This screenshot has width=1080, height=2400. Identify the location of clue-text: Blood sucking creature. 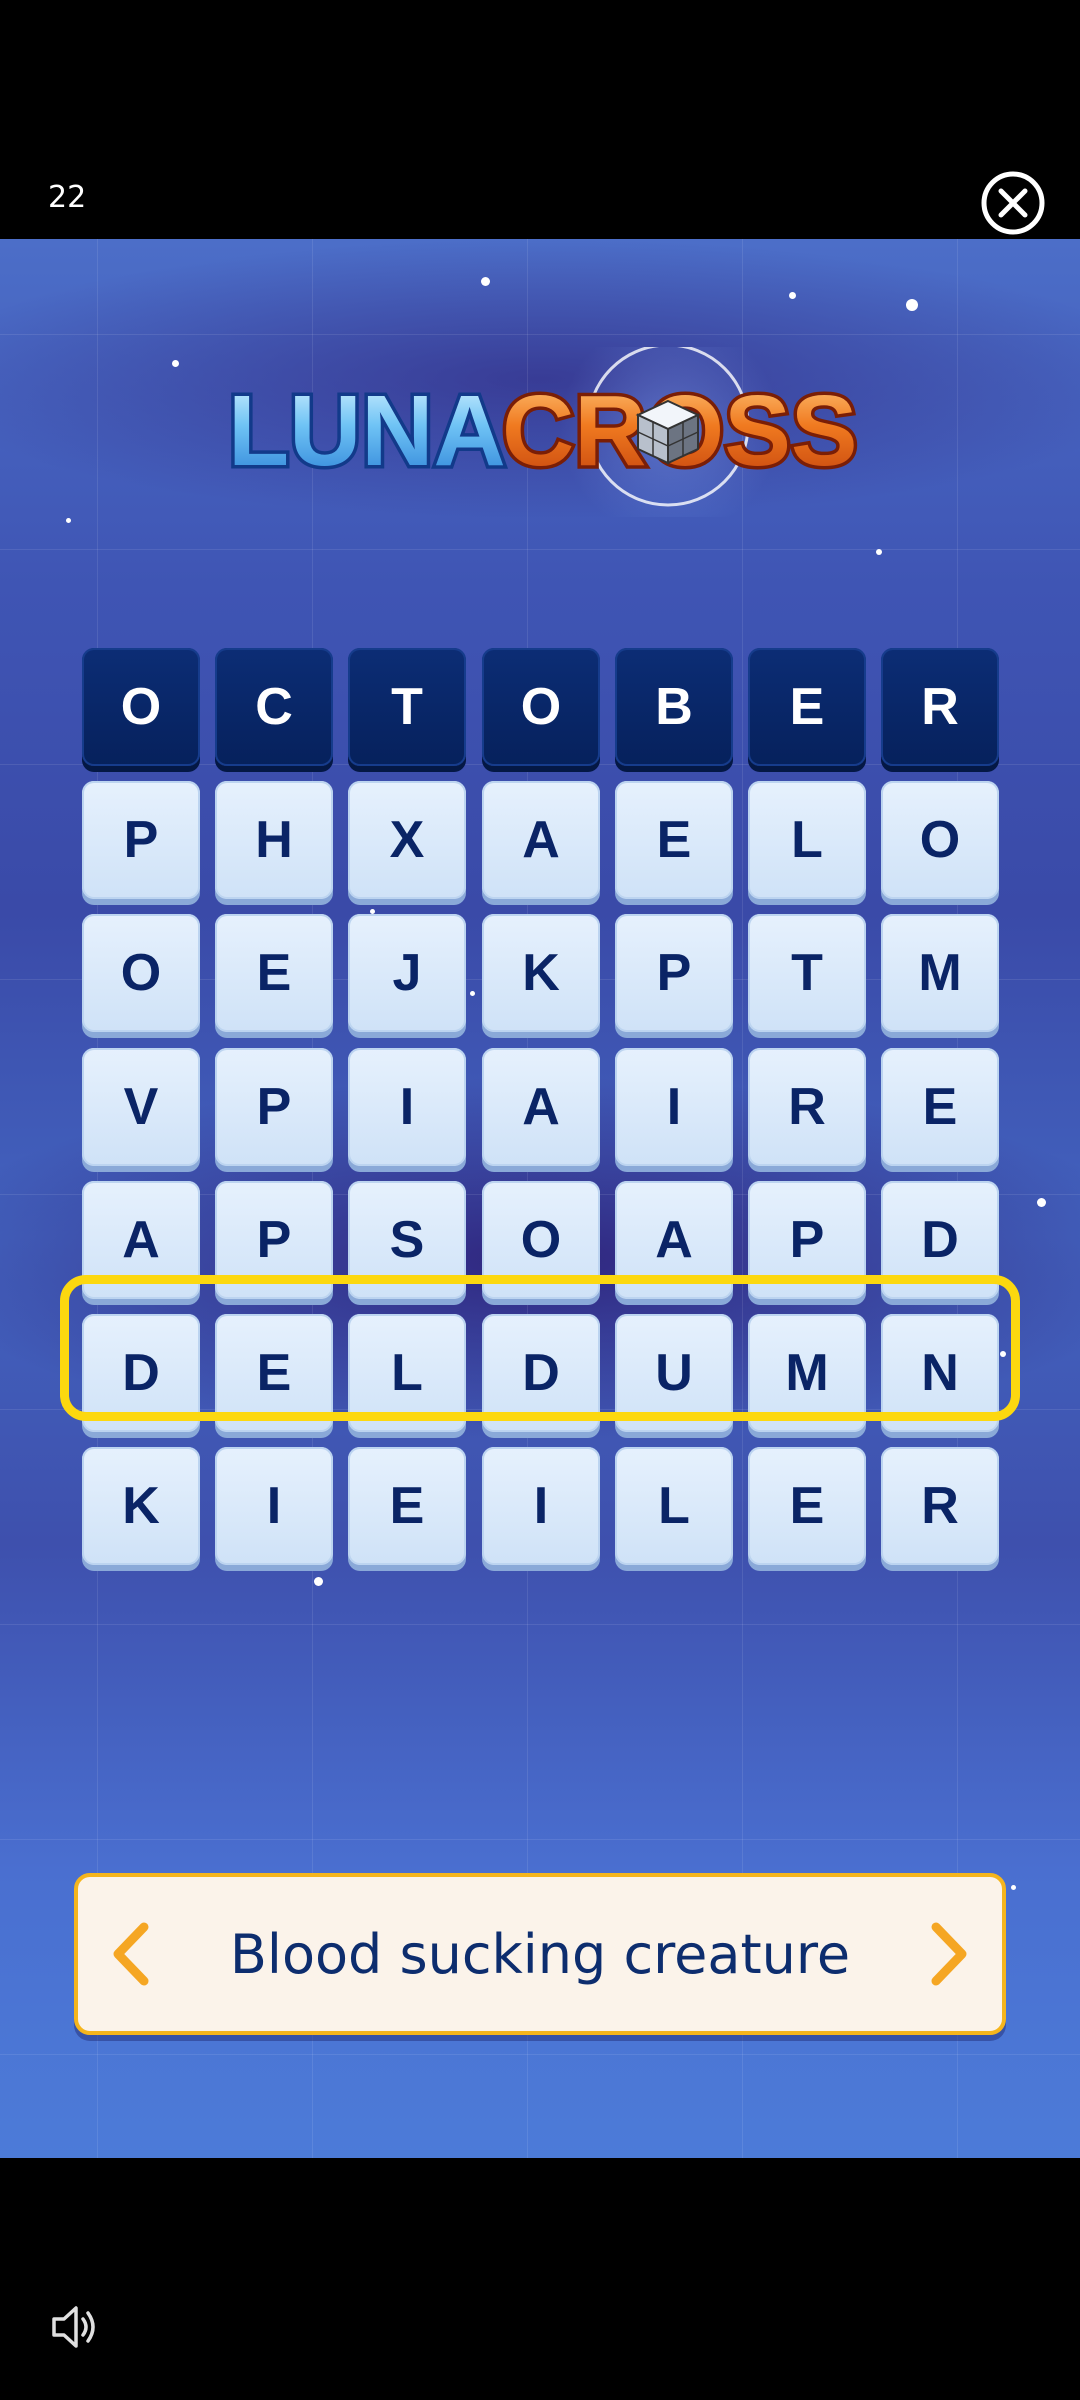
(540, 1954).